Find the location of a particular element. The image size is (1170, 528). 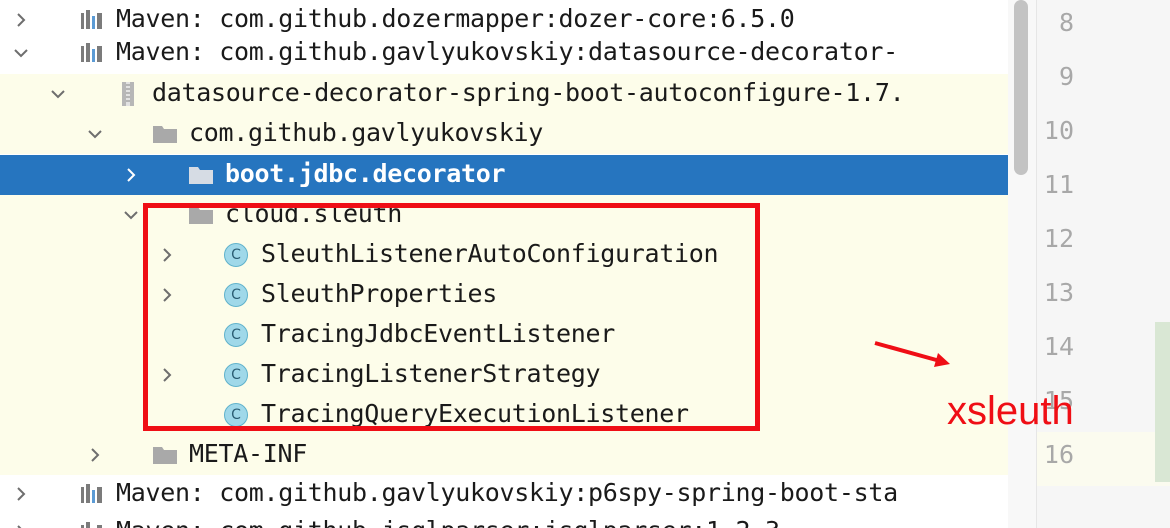

line-number: 12 is located at coordinates (1058, 238).